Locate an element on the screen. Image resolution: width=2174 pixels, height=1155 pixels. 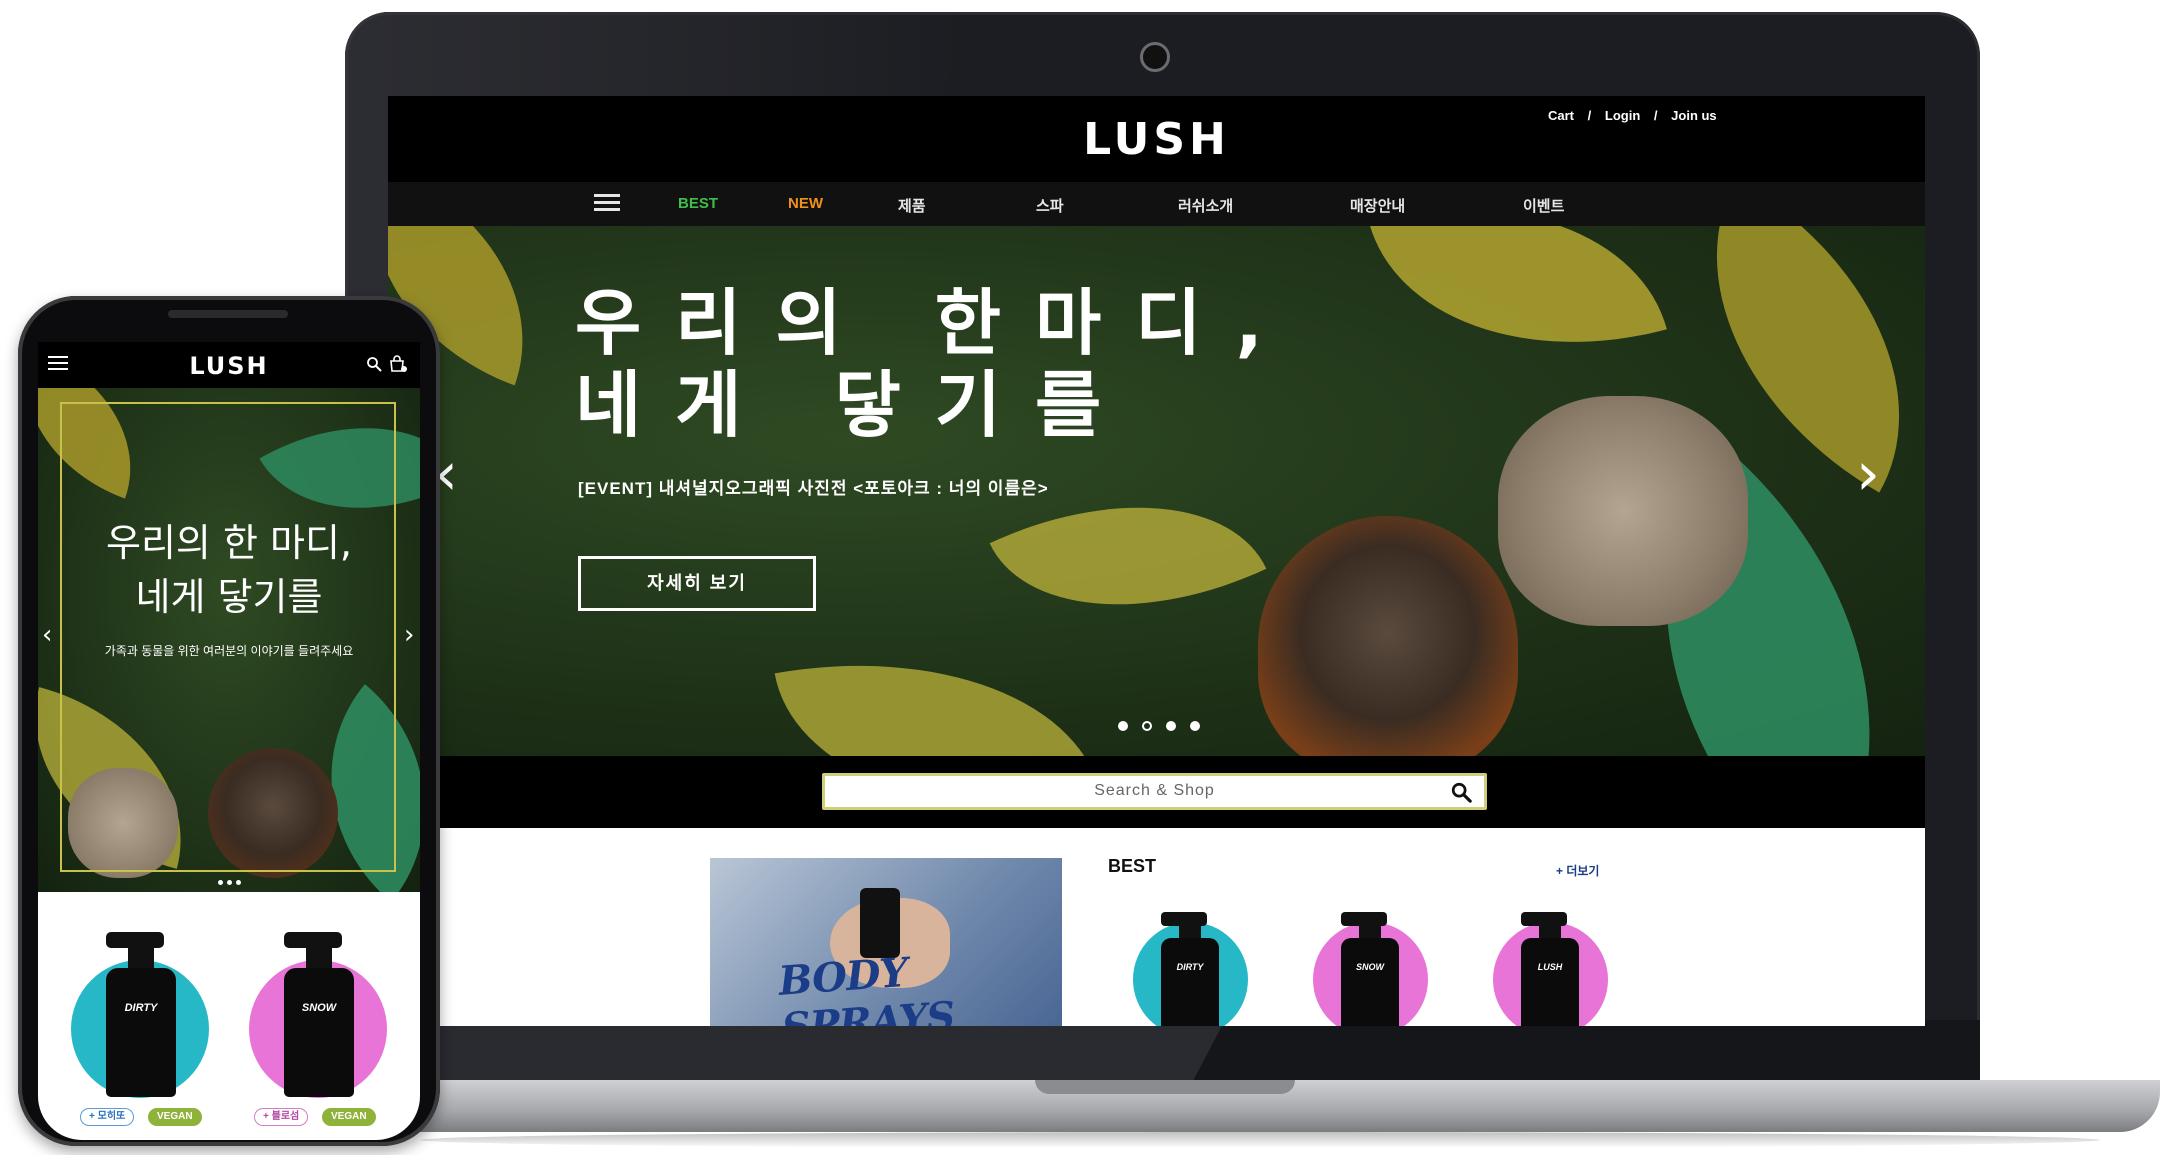
hero-subtitle: [EVENT] 내셔널지오그래픽 사진전 <포토아크 : 너의 이름은> is located at coordinates (813, 488).